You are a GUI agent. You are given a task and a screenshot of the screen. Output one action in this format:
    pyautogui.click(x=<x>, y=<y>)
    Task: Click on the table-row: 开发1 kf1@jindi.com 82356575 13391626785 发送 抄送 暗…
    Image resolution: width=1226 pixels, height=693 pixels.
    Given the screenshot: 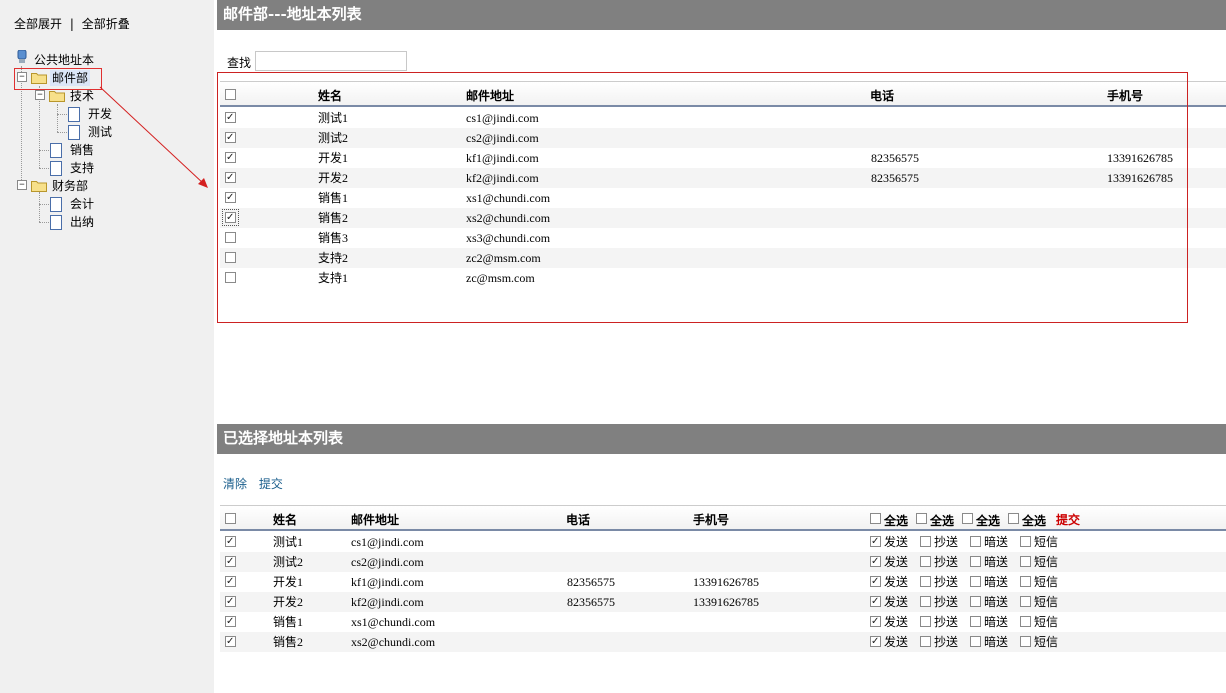 What is the action you would take?
    pyautogui.click(x=723, y=582)
    